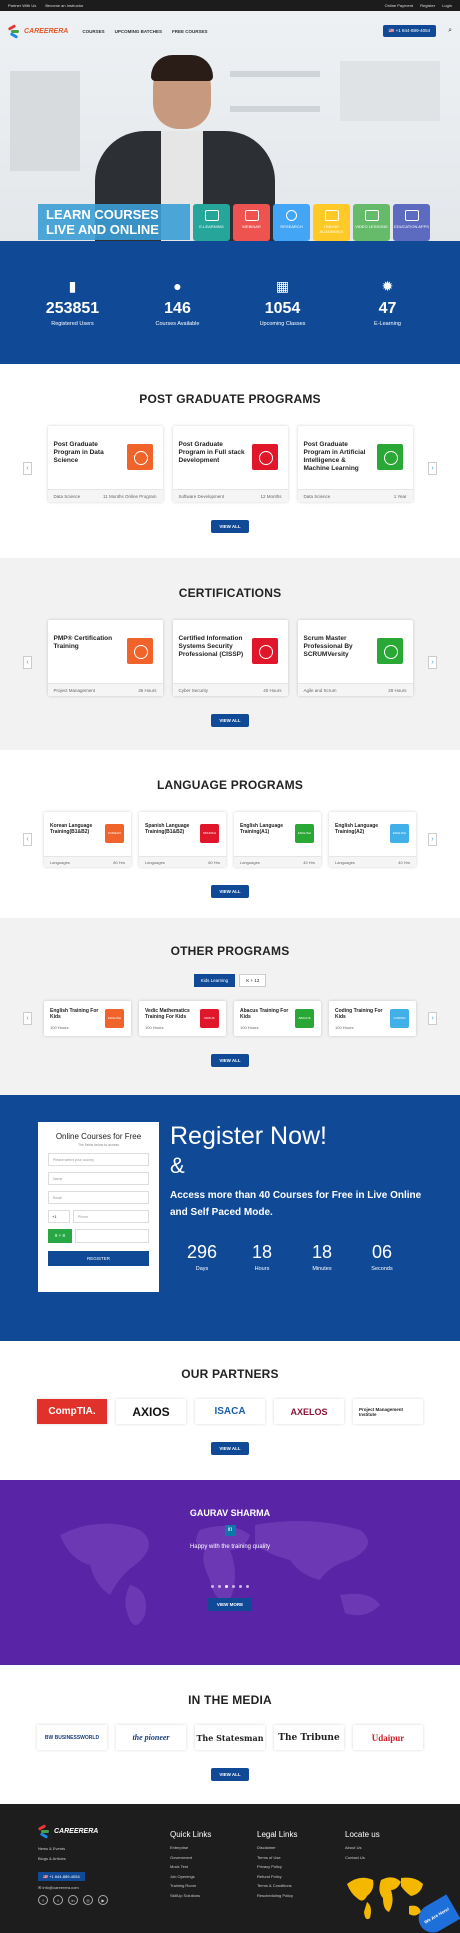 Image resolution: width=460 pixels, height=1933 pixels. Describe the element at coordinates (277, 1885) in the screenshot. I see `footer-link: Terms & Conditions` at that location.